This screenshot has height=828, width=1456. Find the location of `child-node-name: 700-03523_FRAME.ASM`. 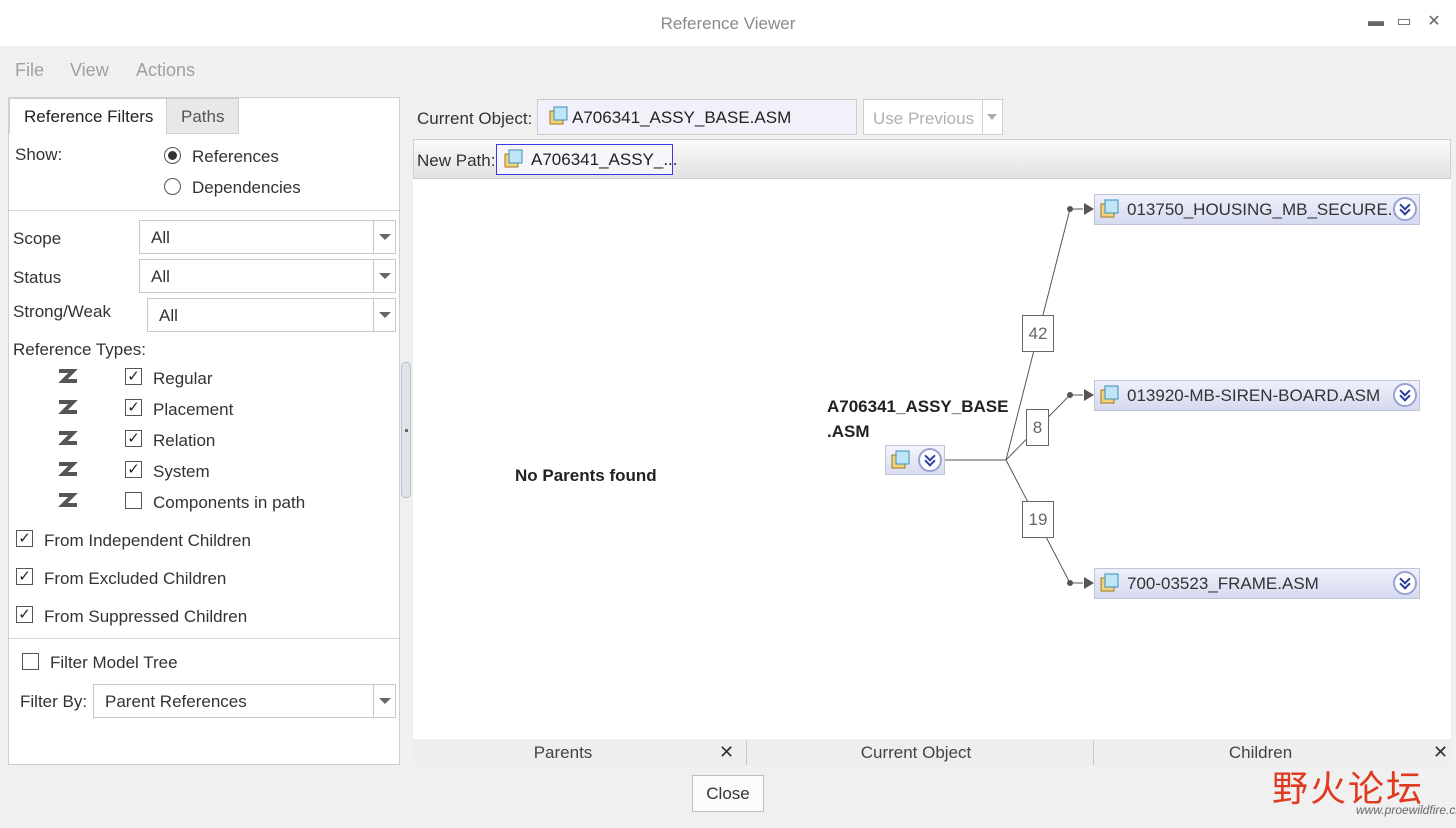

child-node-name: 700-03523_FRAME.ASM is located at coordinates (1223, 583).